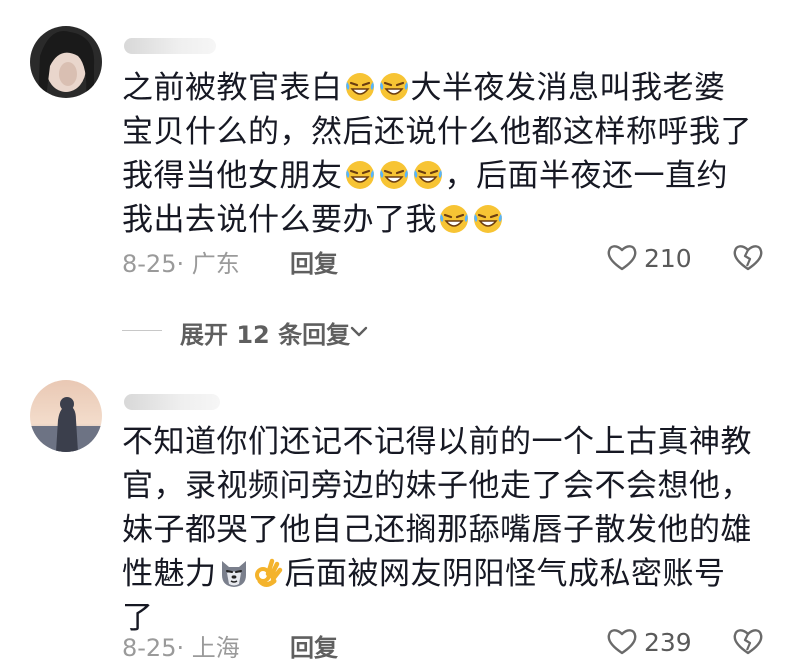 The height and width of the screenshot is (671, 800). I want to click on chevron-down-icon, so click(359, 331).